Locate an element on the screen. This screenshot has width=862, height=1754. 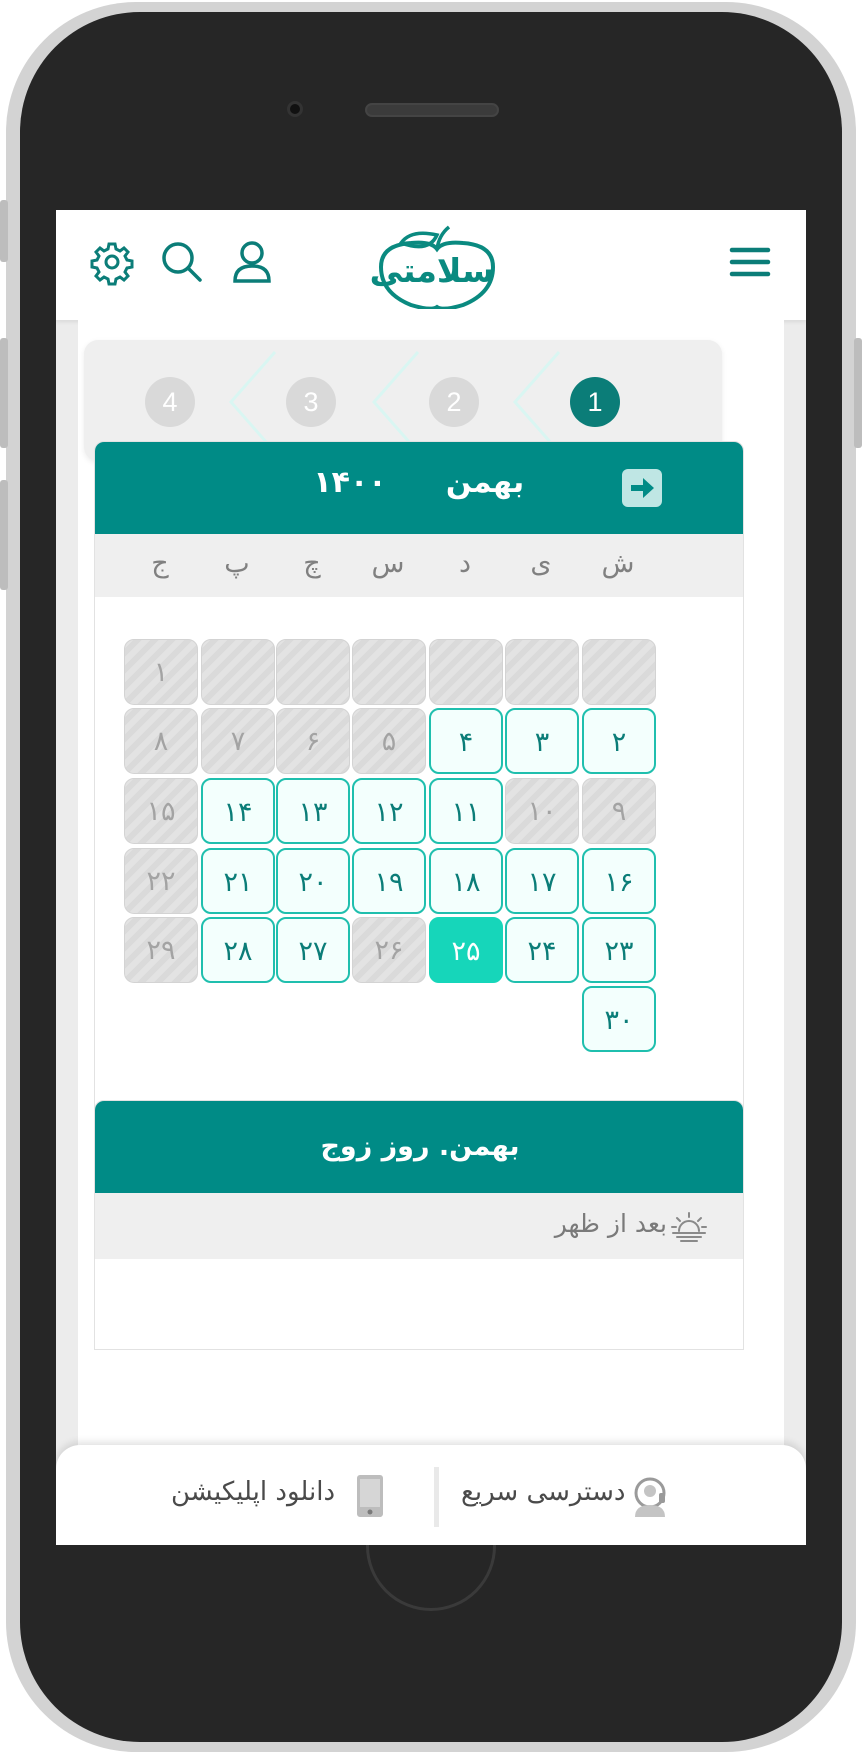
calendar-day-disabled: ۱۰ is located at coordinates (542, 811).